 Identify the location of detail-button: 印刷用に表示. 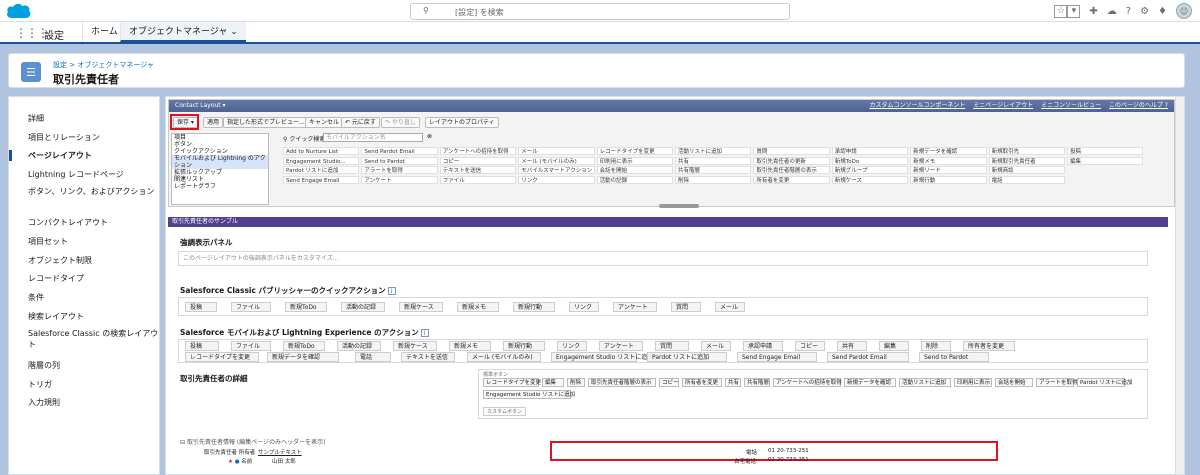
(973, 382).